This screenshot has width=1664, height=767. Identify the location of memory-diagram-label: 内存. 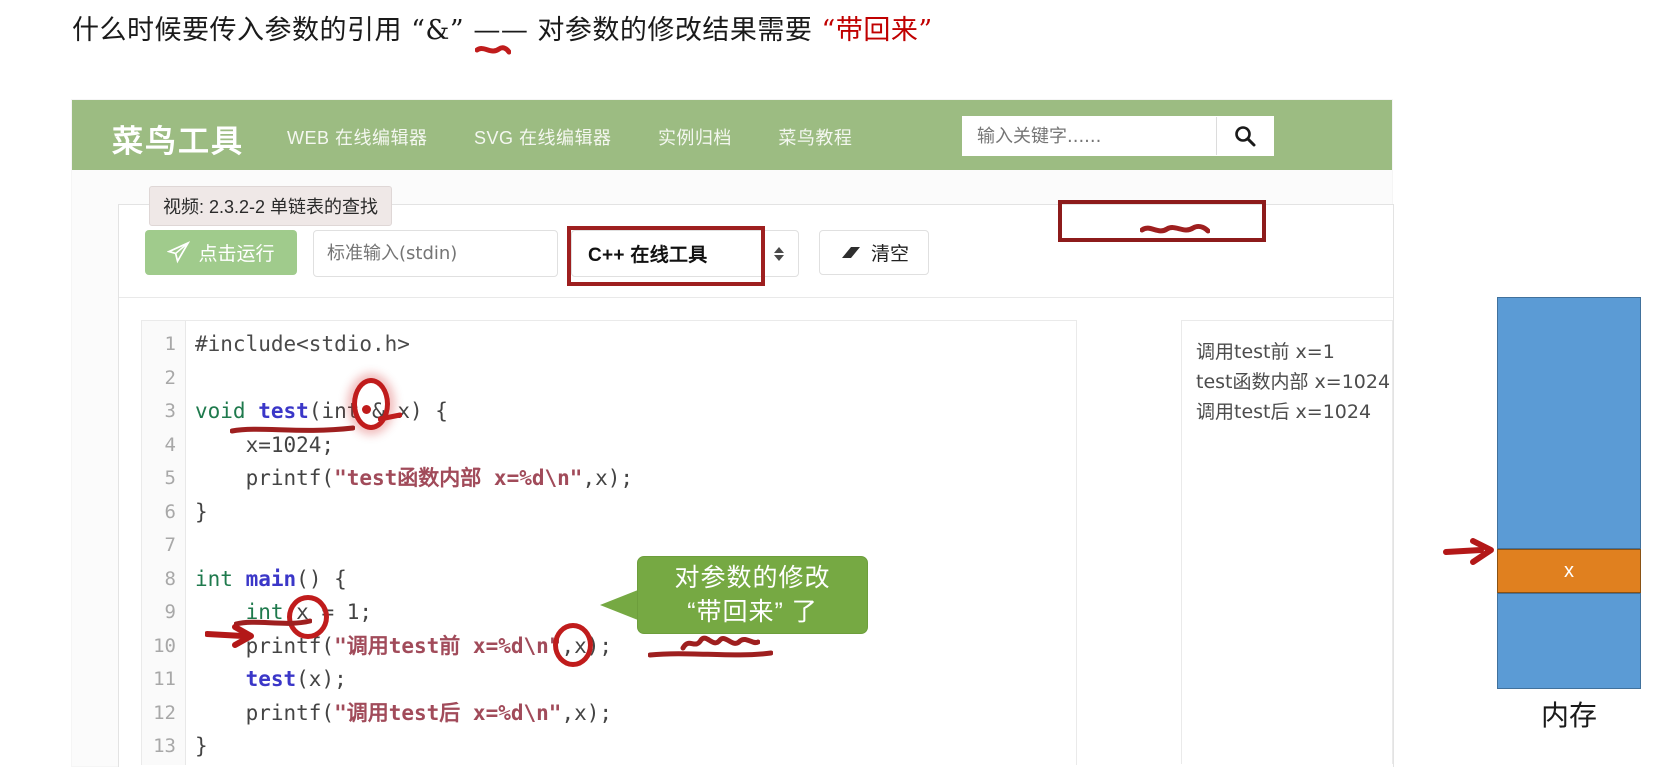
(1568, 715).